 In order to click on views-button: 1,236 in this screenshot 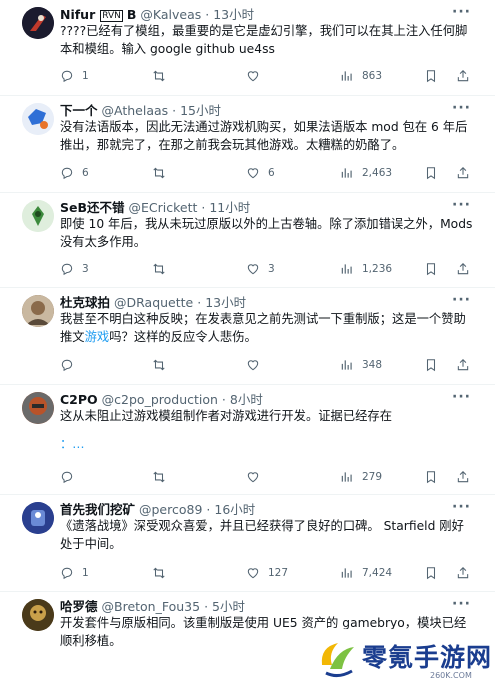, I will do `click(366, 269)`.